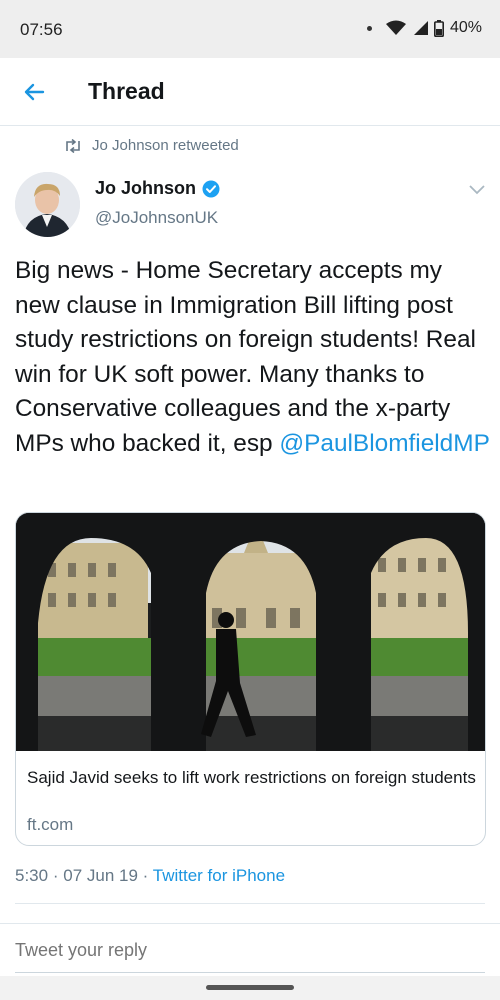 Image resolution: width=500 pixels, height=1000 pixels. I want to click on retweet-icon, so click(73, 145).